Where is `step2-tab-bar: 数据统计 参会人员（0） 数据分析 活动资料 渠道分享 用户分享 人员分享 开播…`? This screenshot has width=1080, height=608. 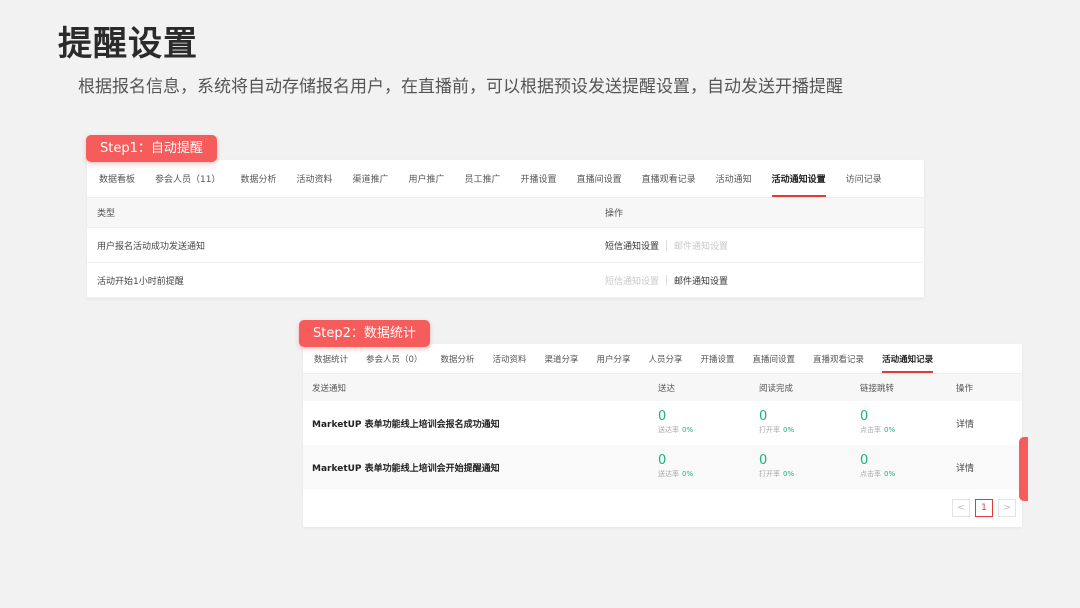
step2-tab-bar: 数据统计 参会人员（0） 数据分析 活动资料 渠道分享 用户分享 人员分享 开播… is located at coordinates (662, 359).